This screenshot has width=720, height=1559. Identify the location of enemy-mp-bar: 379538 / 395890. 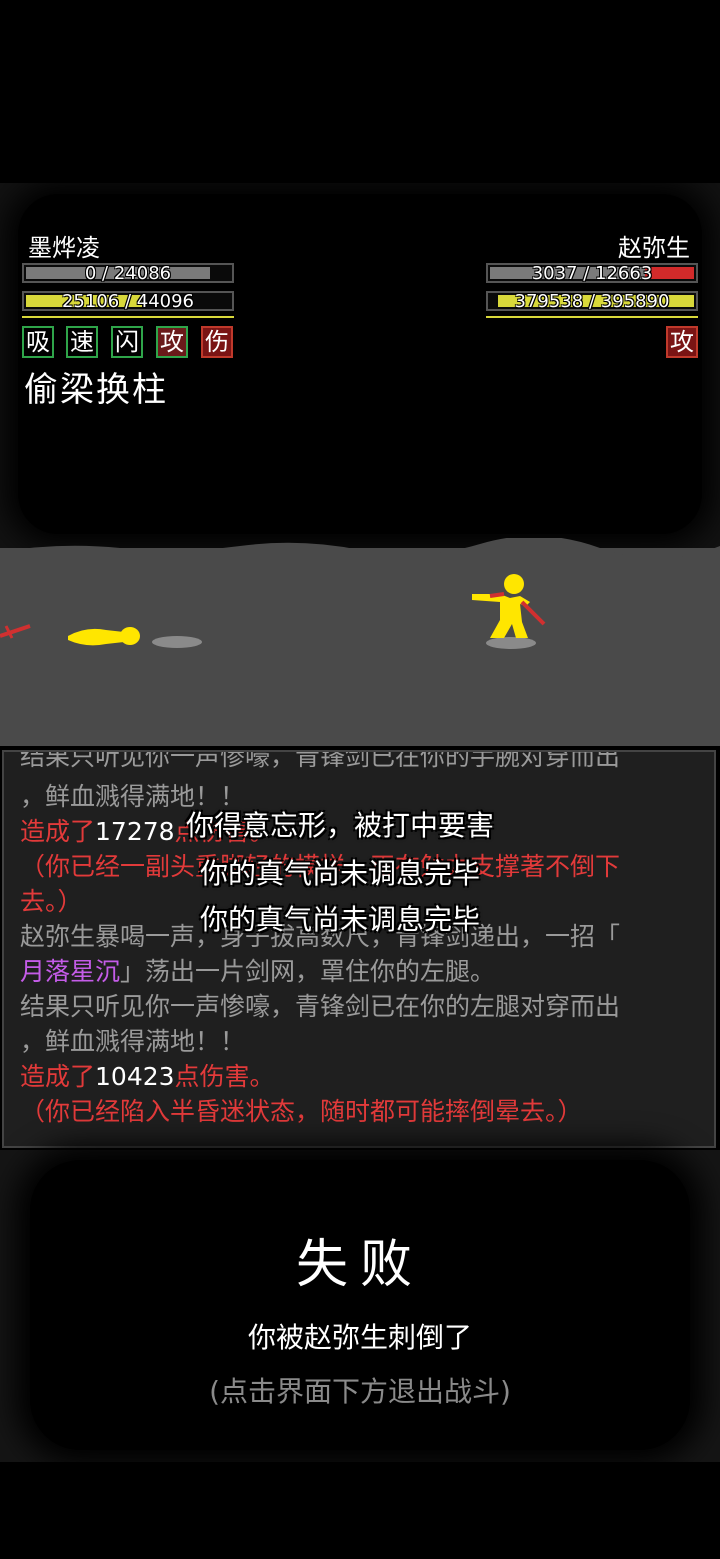
(592, 301).